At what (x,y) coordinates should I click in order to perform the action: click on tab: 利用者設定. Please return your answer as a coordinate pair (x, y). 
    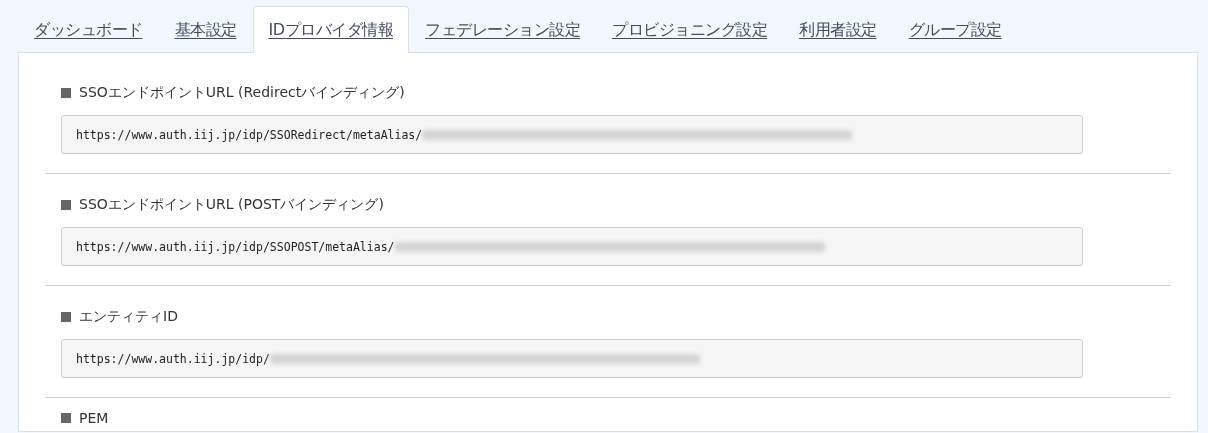
    Looking at the image, I should click on (838, 29).